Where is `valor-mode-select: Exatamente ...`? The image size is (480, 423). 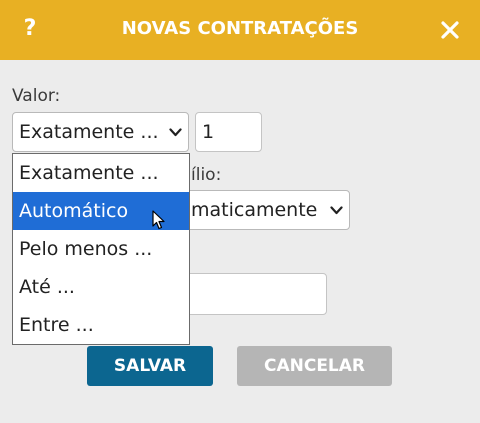 valor-mode-select: Exatamente ... is located at coordinates (100, 132).